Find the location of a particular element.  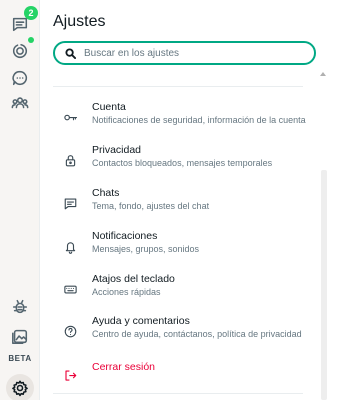

key-icon is located at coordinates (70, 117).